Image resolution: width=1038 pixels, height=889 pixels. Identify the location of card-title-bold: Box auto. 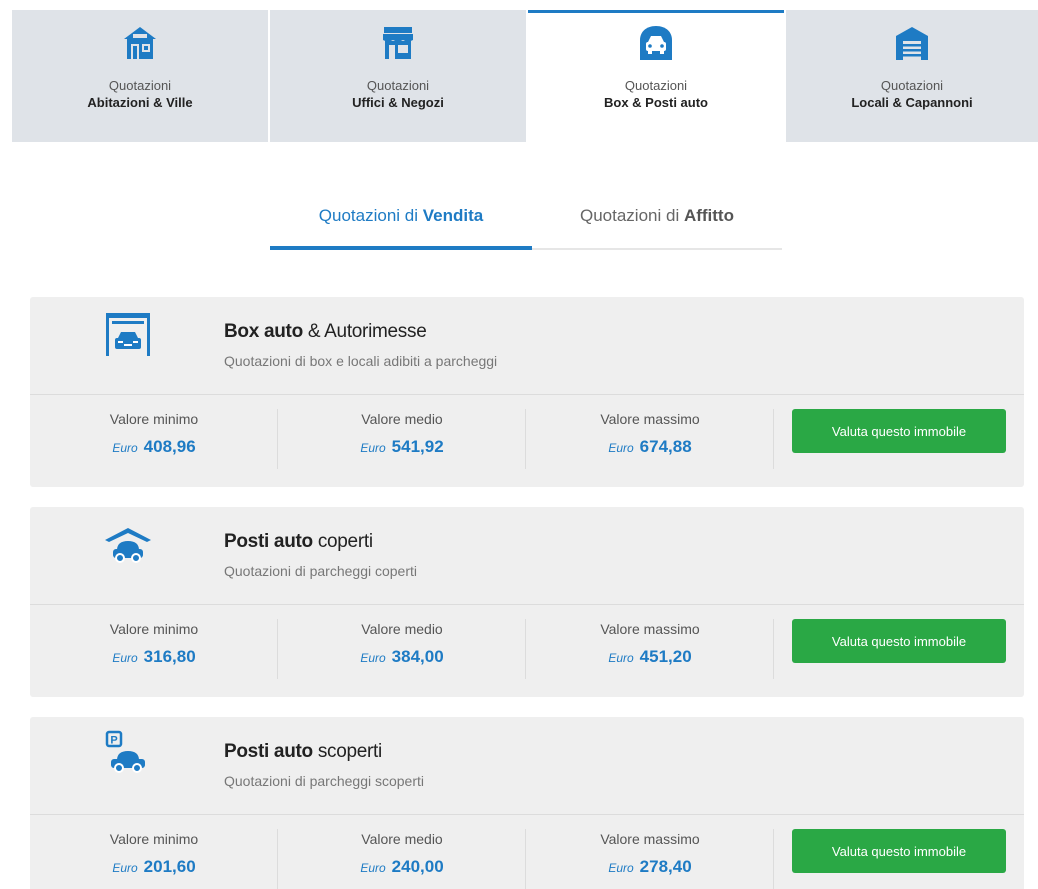
(263, 331).